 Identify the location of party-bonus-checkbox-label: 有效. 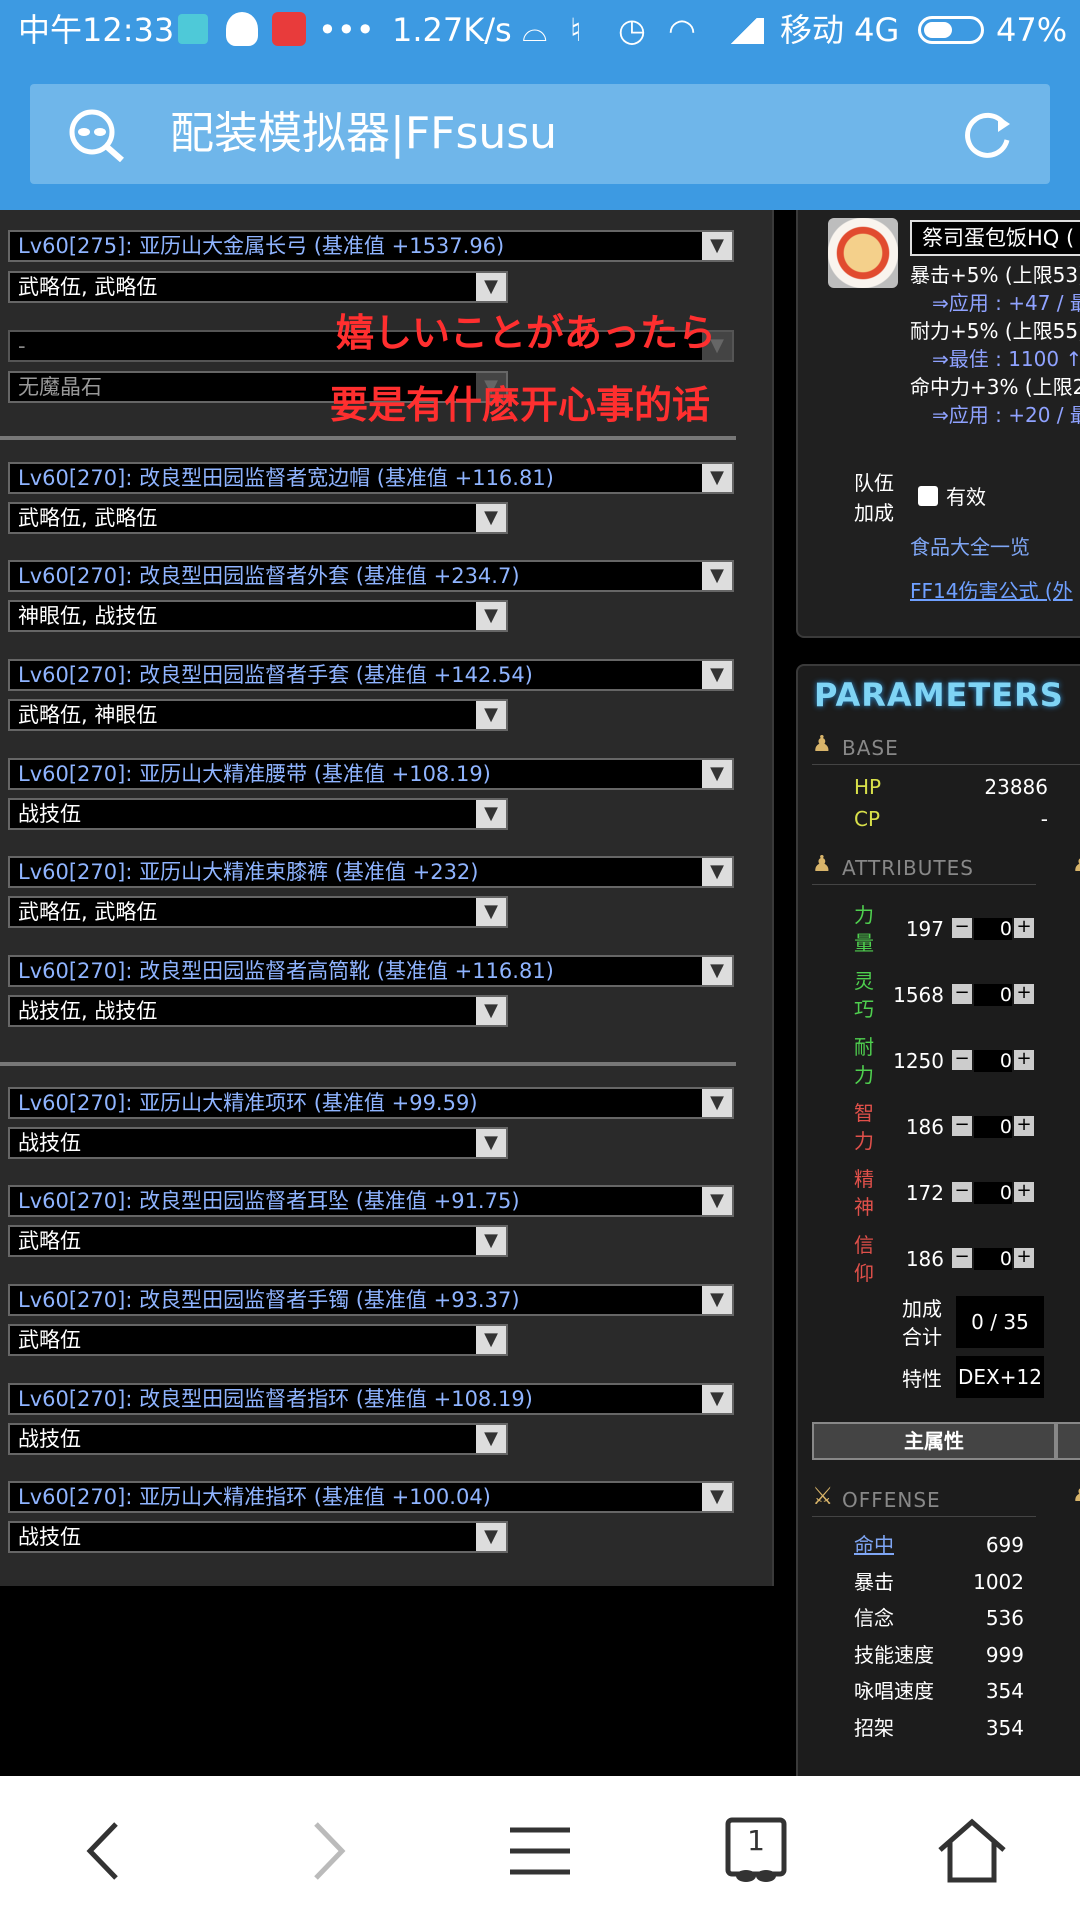
(966, 497).